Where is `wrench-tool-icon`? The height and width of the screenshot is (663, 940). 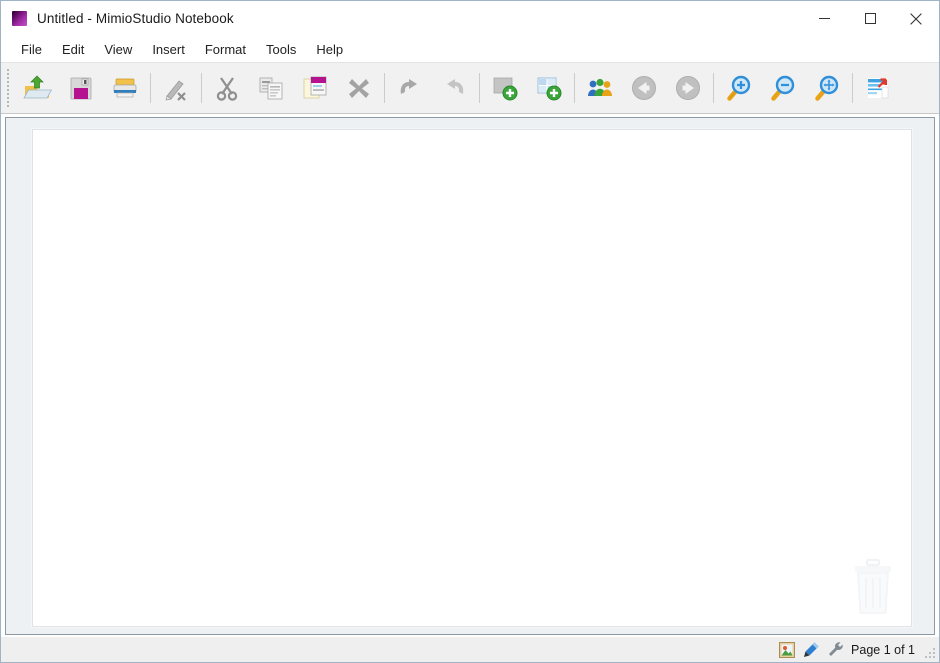
wrench-tool-icon is located at coordinates (835, 649).